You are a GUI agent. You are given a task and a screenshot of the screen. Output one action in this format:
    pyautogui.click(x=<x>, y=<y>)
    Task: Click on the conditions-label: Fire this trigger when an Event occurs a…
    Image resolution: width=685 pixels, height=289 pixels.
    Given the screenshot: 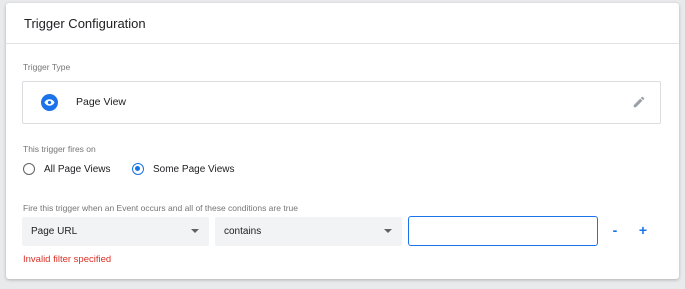 What is the action you would take?
    pyautogui.click(x=160, y=208)
    